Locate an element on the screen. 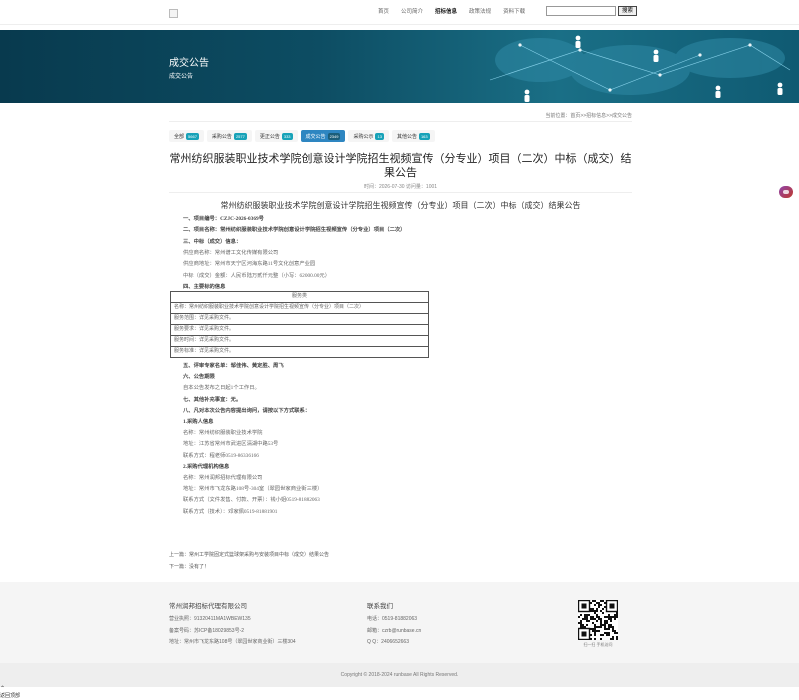 The image size is (799, 700). footer-company-name: 常州润邦招标代理有限公司 is located at coordinates (208, 606).